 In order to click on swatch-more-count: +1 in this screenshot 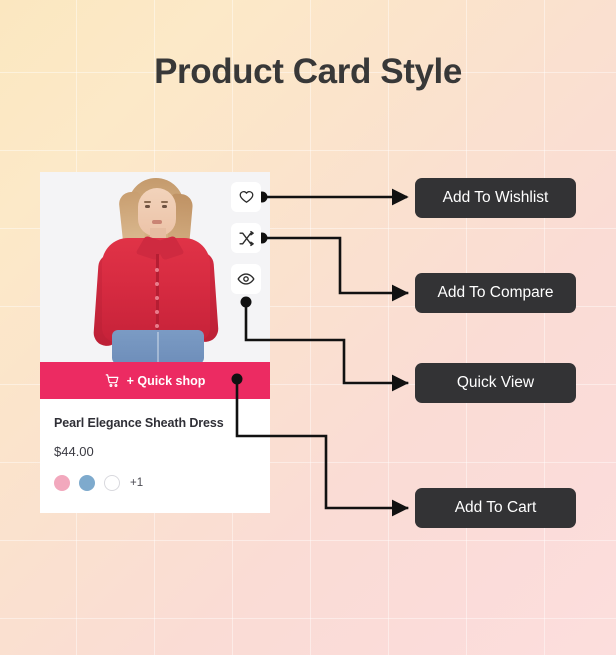, I will do `click(136, 483)`.